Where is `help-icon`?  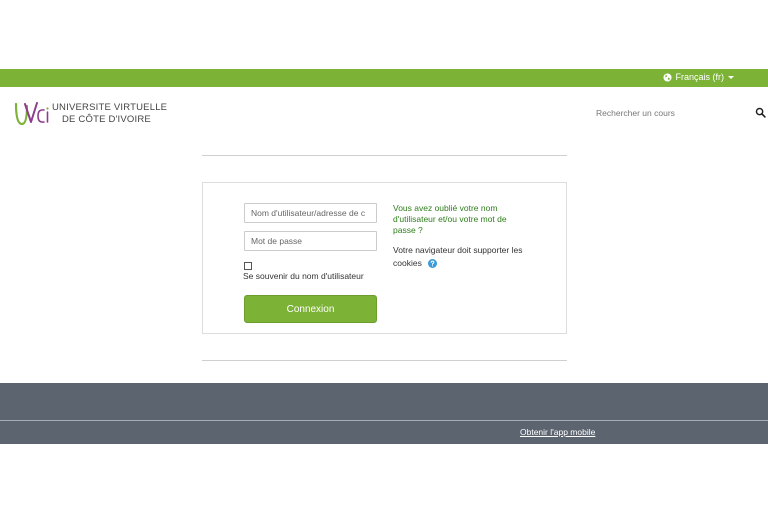 help-icon is located at coordinates (433, 264).